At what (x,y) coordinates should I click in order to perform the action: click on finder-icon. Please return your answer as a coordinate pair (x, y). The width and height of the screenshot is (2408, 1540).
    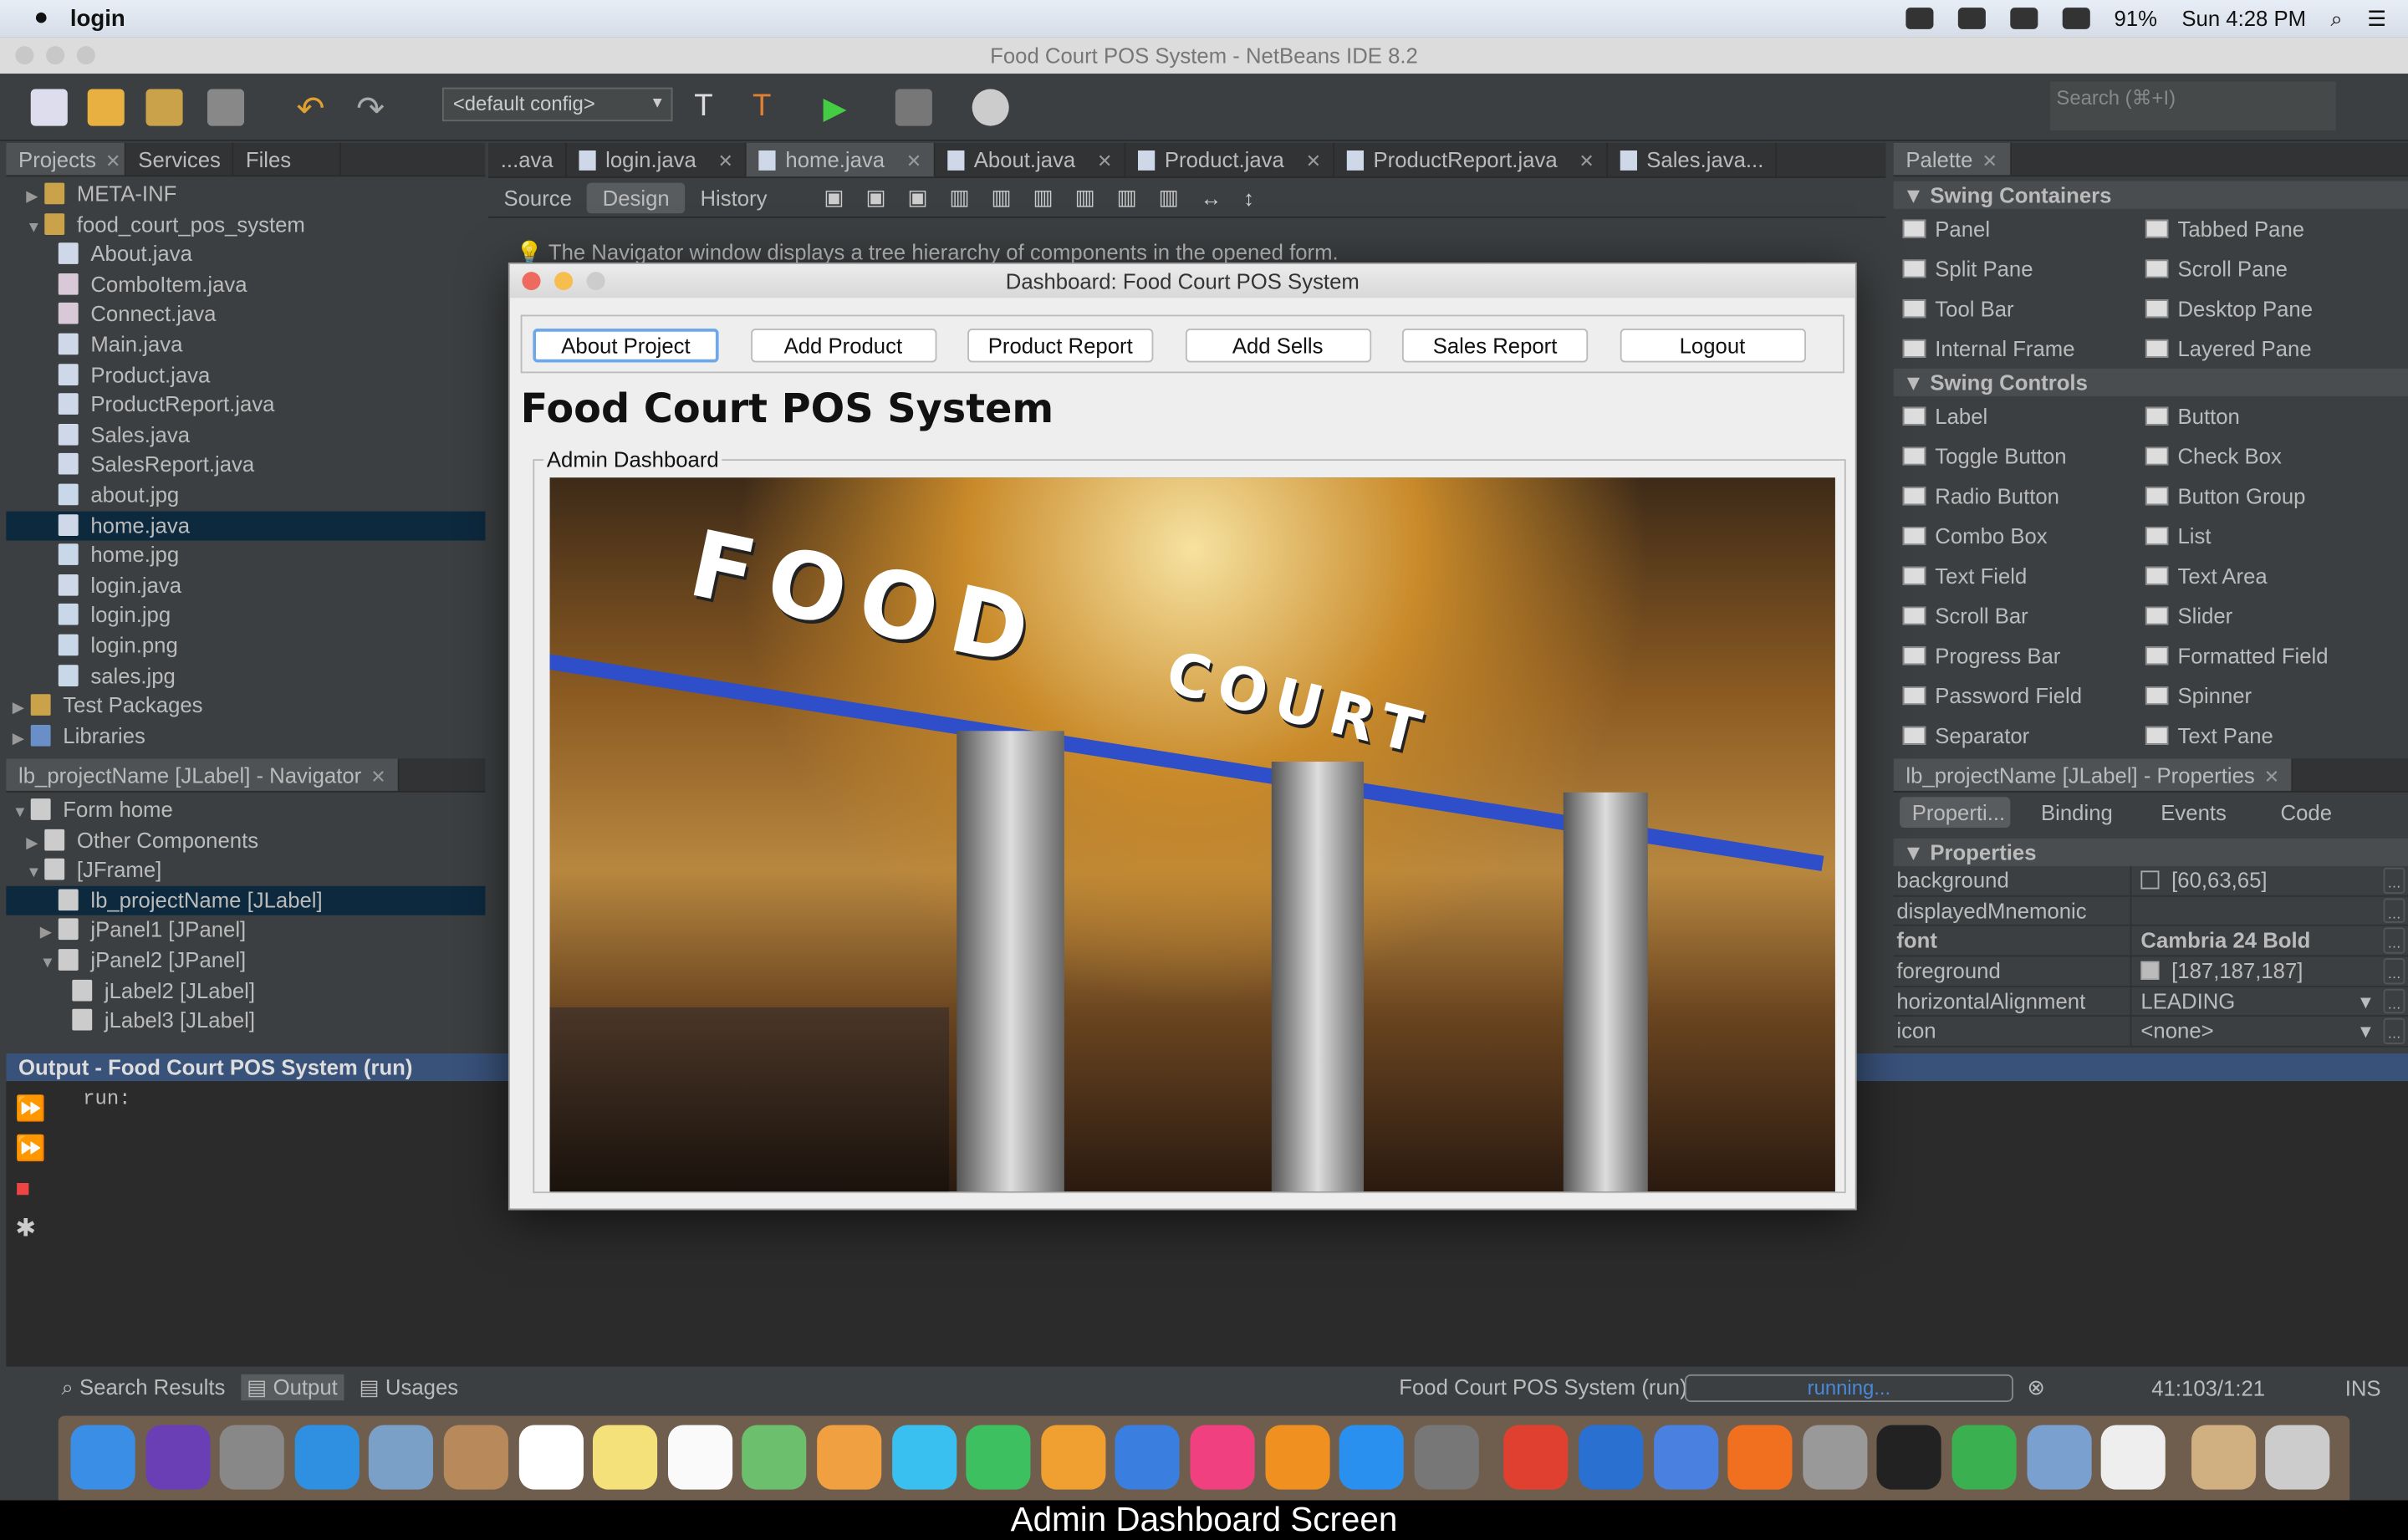
    Looking at the image, I should click on (103, 1458).